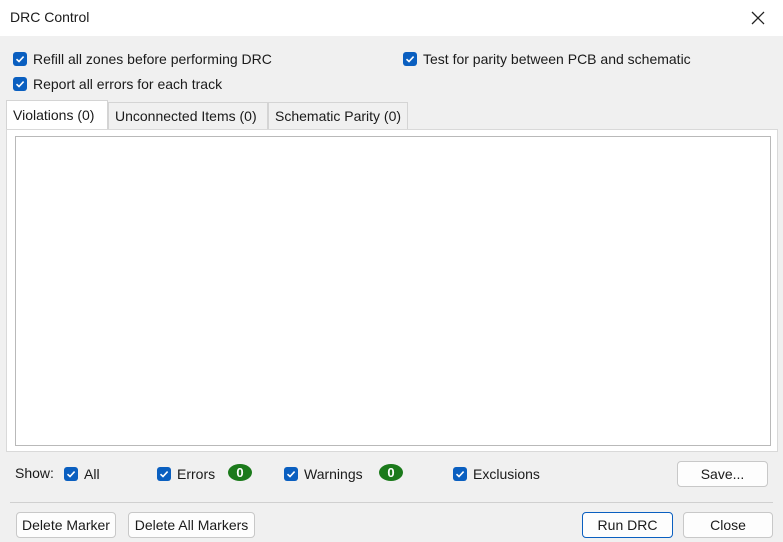 Image resolution: width=783 pixels, height=542 pixels. What do you see at coordinates (128, 84) in the screenshot?
I see `report-all-errors-label: Report all errors for each track` at bounding box center [128, 84].